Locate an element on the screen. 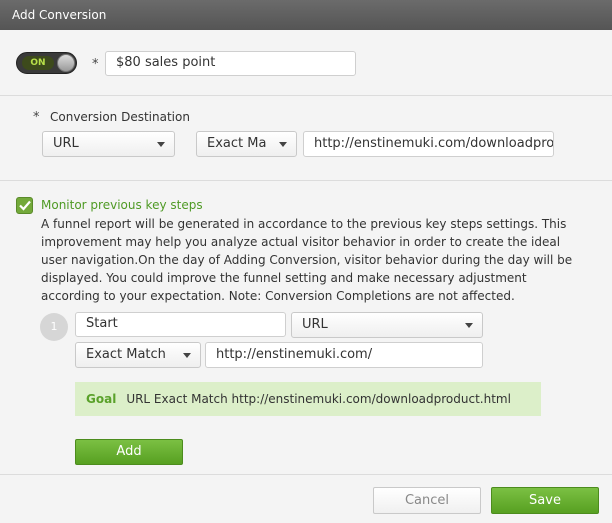  toggle-on-label: ON is located at coordinates (38, 63).